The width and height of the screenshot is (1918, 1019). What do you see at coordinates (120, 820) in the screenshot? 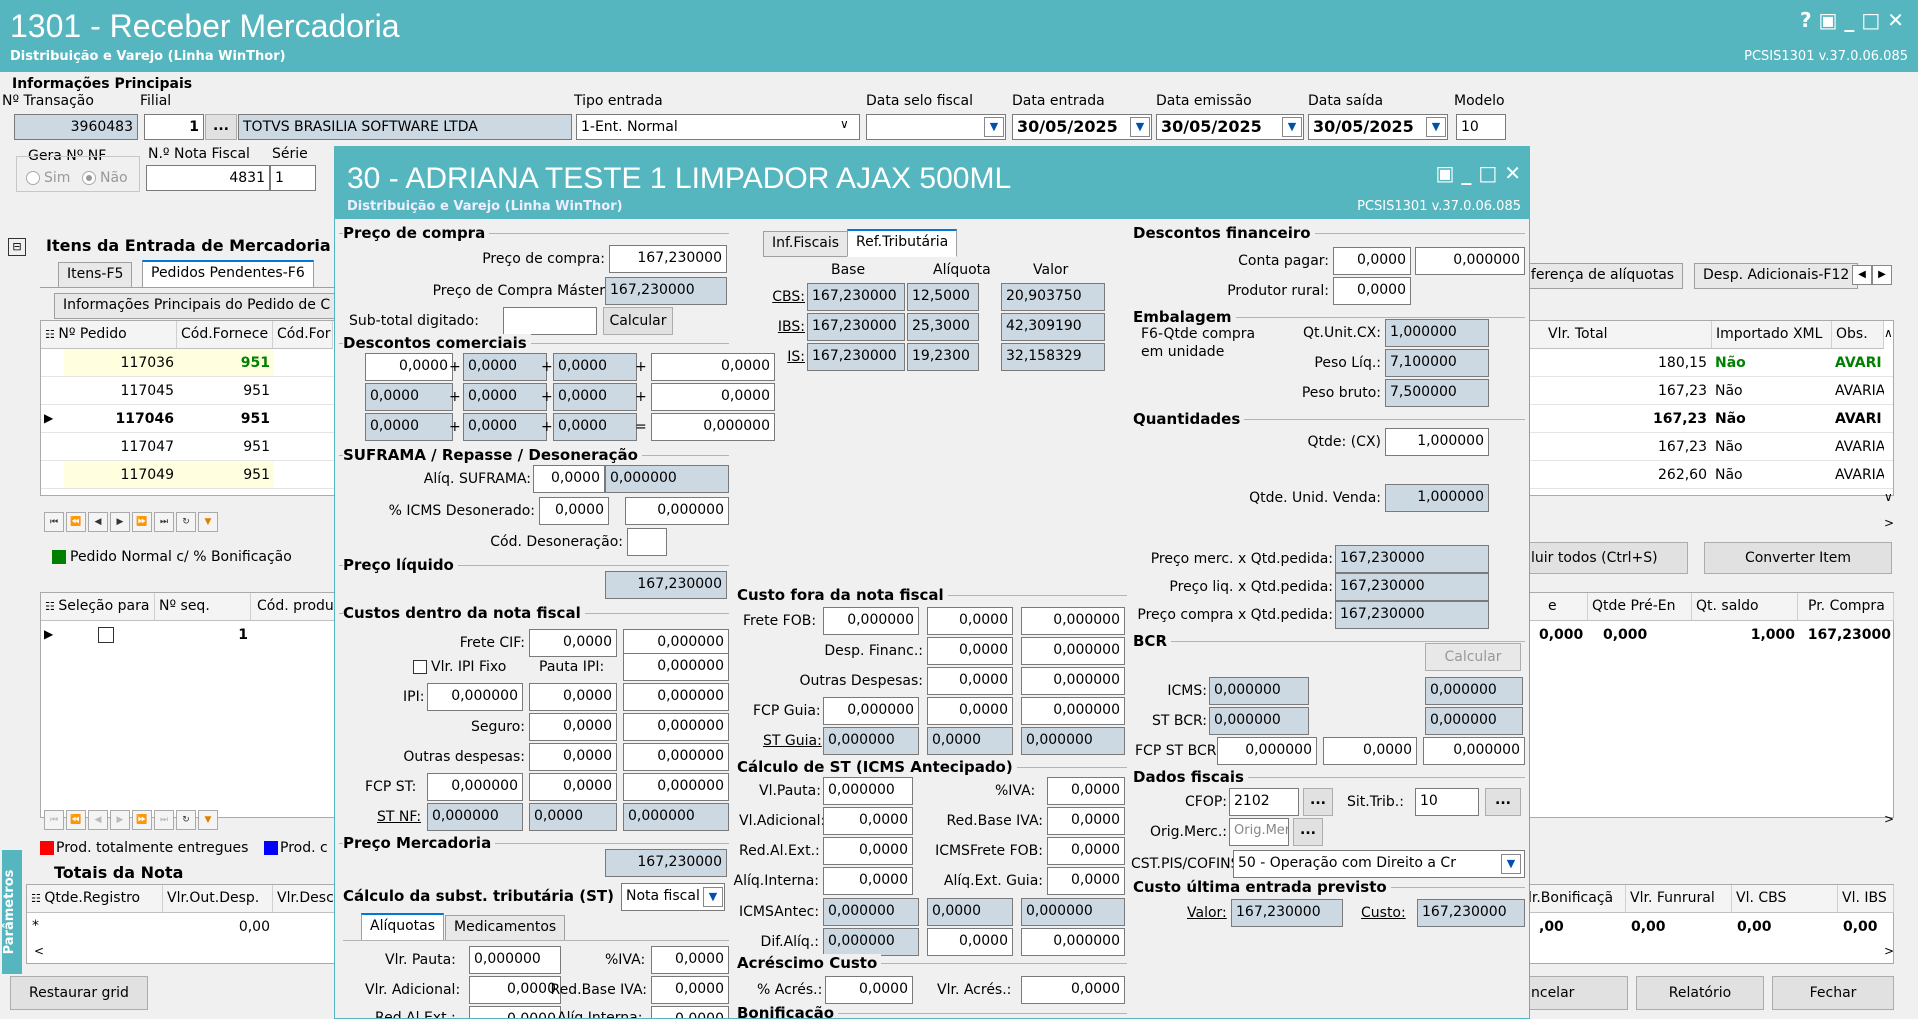
I see `nav2-next-icon: ▶` at bounding box center [120, 820].